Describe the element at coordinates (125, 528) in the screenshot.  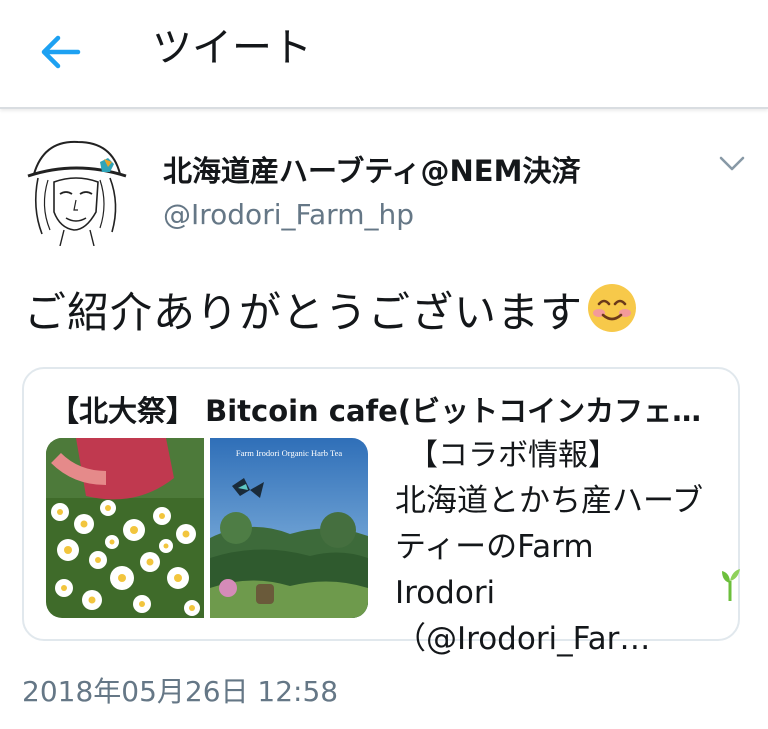
I see `chamomile-photo` at that location.